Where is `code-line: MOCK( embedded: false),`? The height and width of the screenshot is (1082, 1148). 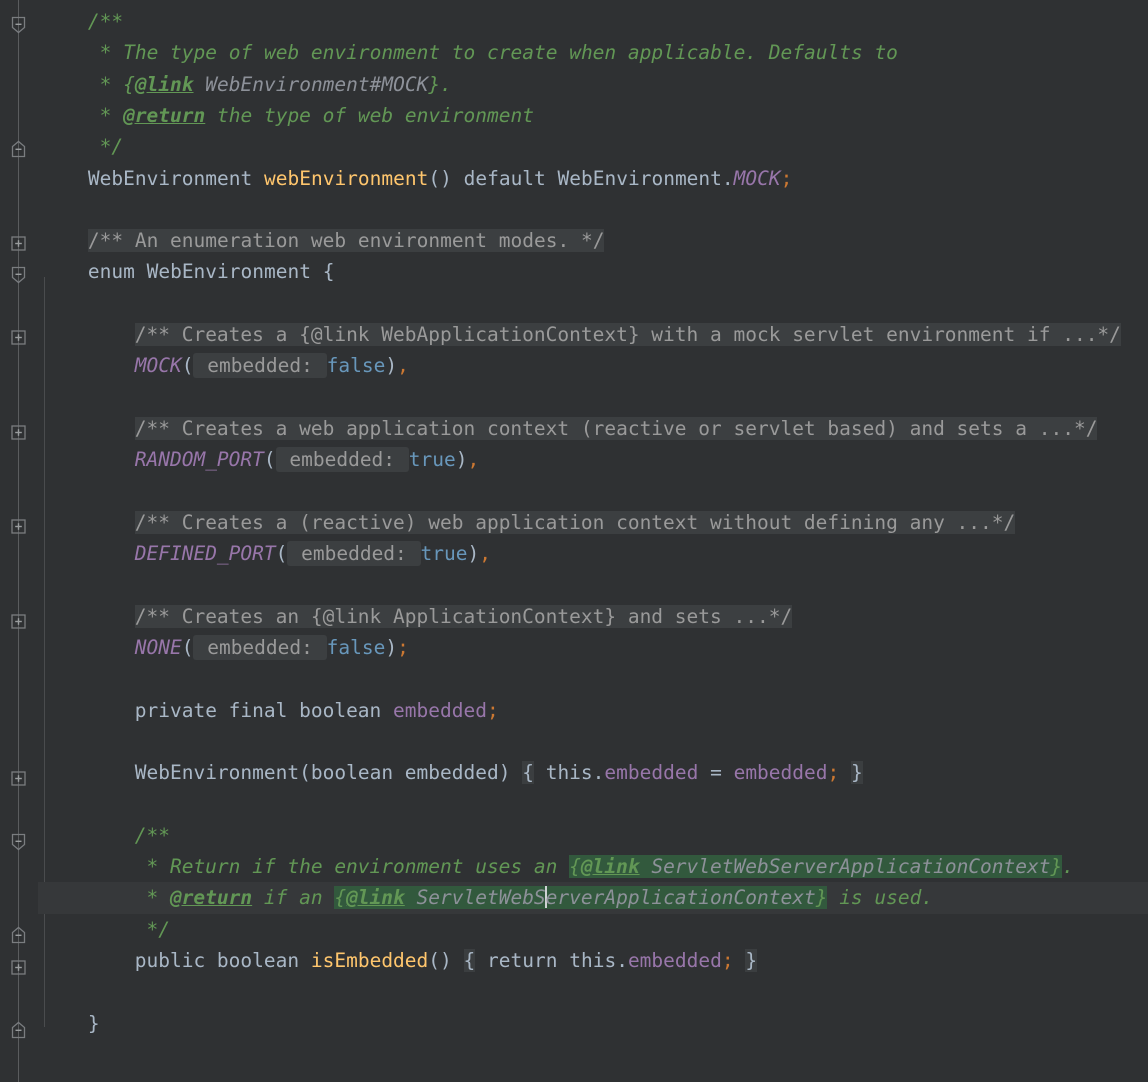 code-line: MOCK( embedded: false), is located at coordinates (593, 365).